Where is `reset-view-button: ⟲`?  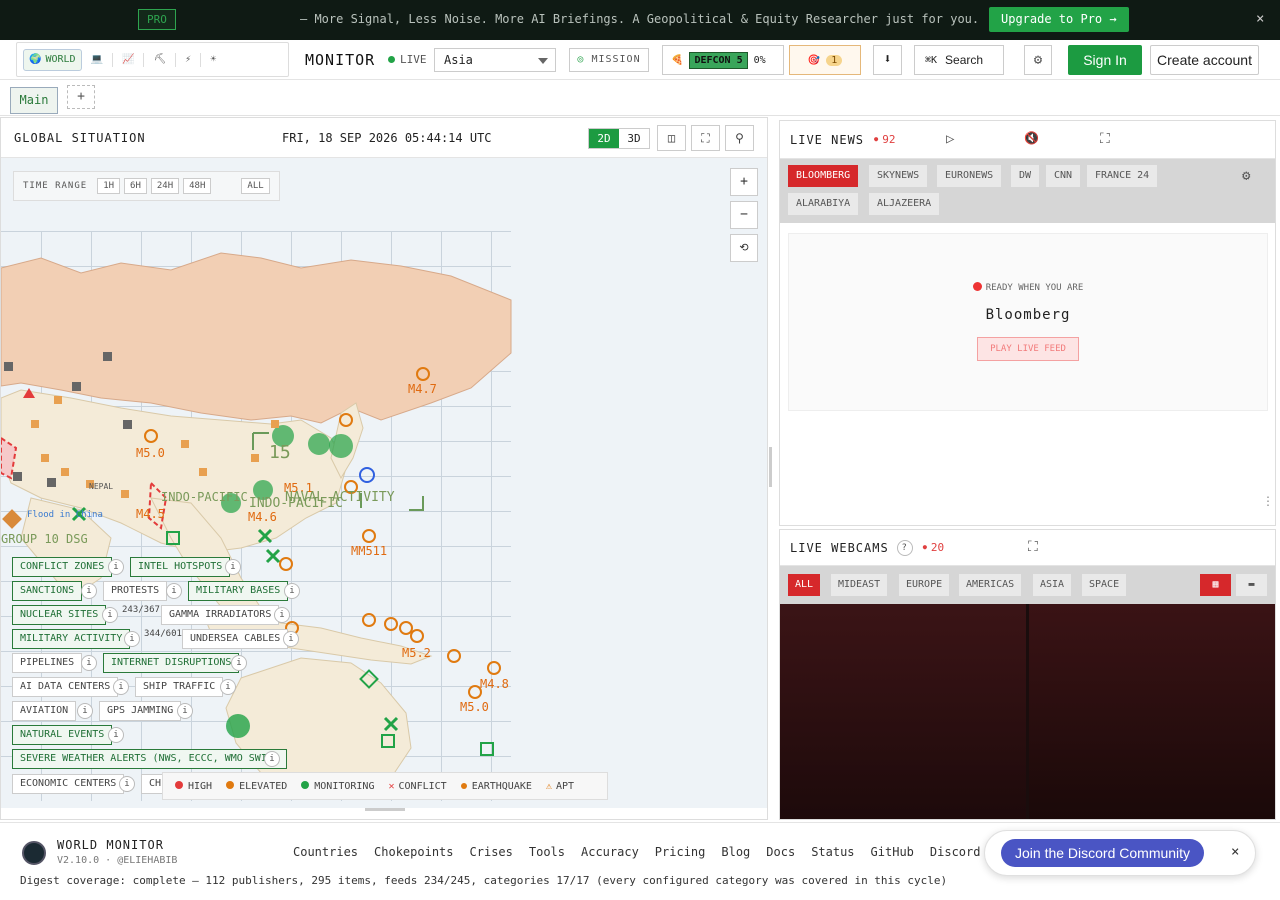
reset-view-button: ⟲ is located at coordinates (744, 248).